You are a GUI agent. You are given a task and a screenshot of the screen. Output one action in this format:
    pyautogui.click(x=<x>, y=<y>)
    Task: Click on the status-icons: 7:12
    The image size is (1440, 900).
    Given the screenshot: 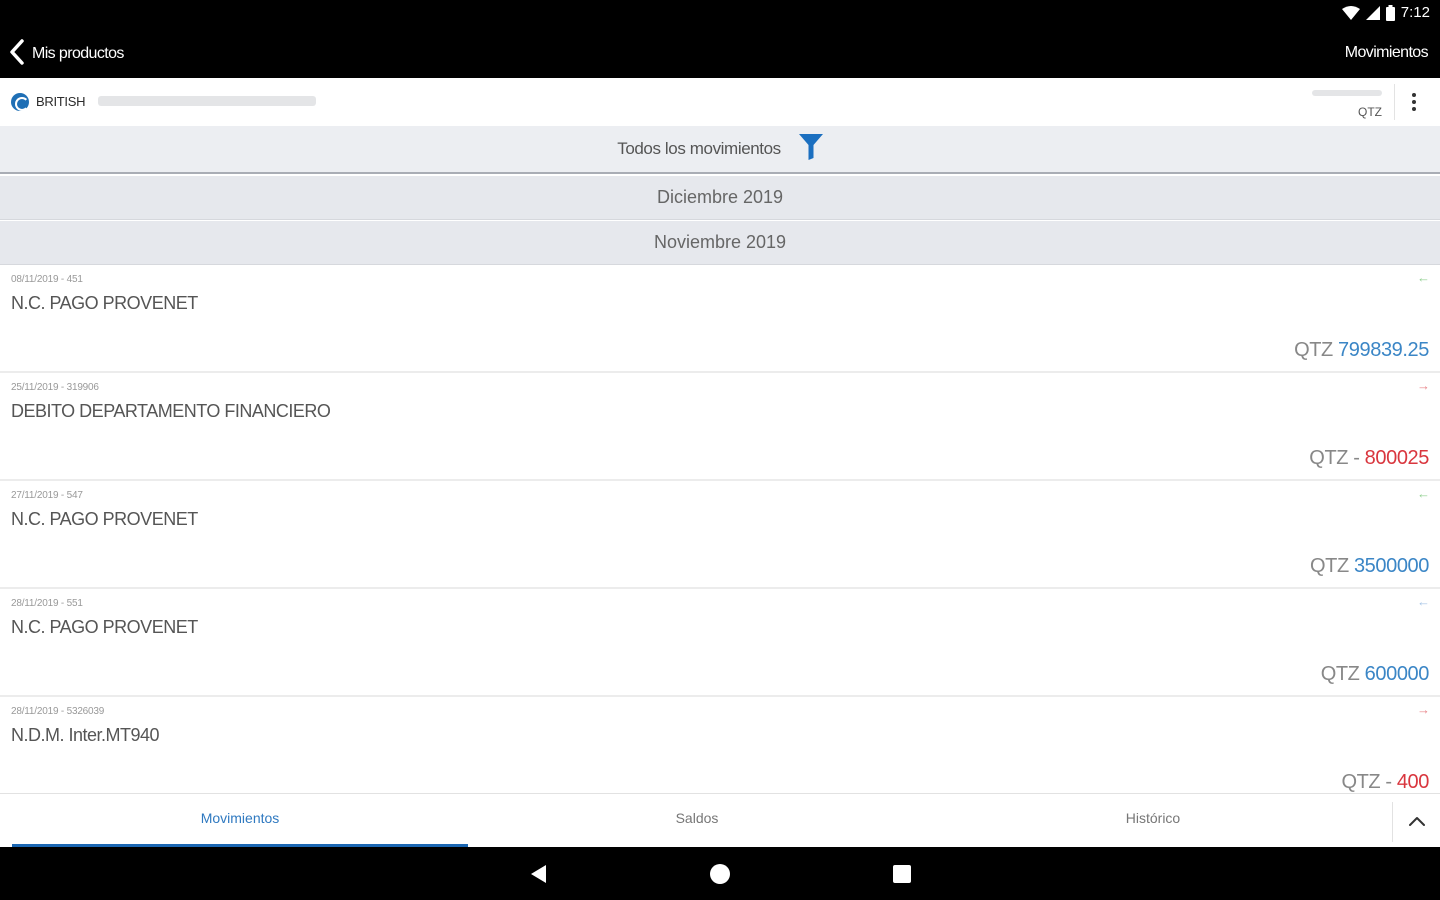 What is the action you would take?
    pyautogui.click(x=1385, y=12)
    